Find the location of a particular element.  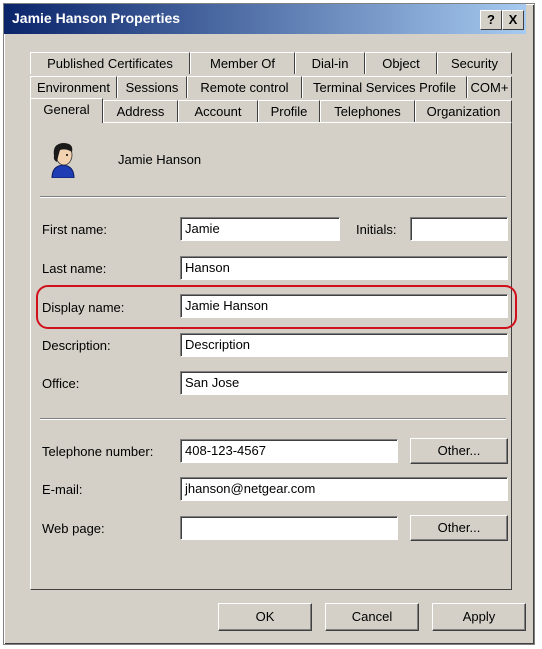

last-name-field: Hanson is located at coordinates (344, 268).